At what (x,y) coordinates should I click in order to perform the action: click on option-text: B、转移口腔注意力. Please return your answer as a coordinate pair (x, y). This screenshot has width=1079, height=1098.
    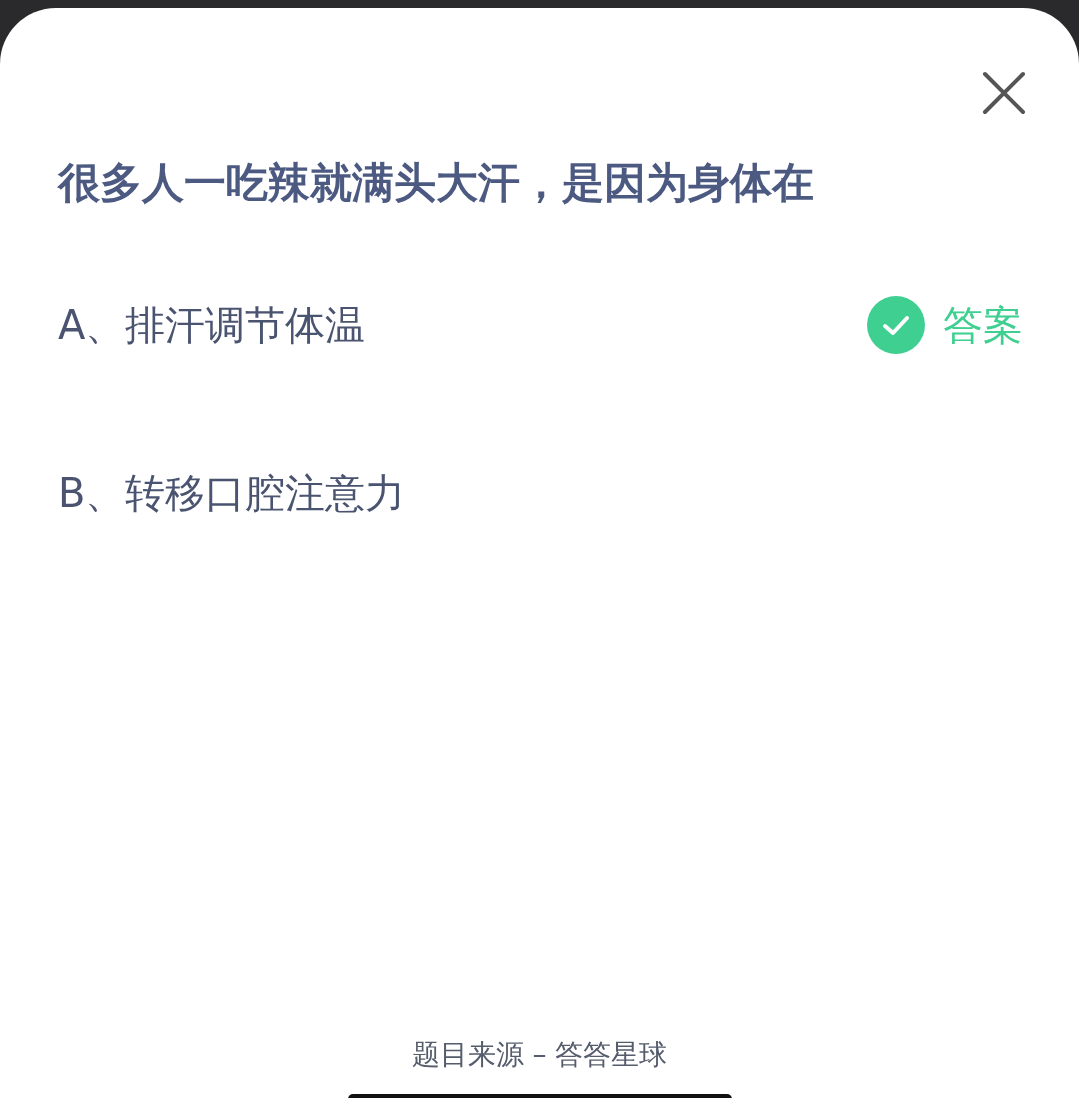
    Looking at the image, I should click on (232, 493).